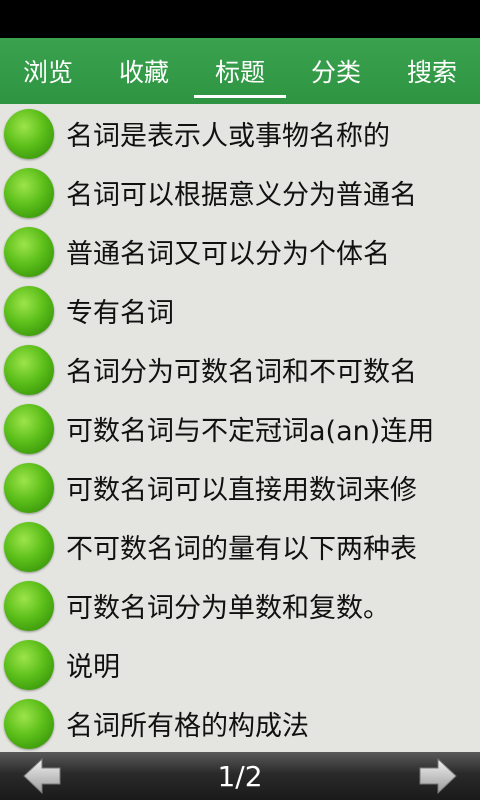 Image resolution: width=480 pixels, height=800 pixels. What do you see at coordinates (144, 71) in the screenshot?
I see `tab-favorites: 收藏` at bounding box center [144, 71].